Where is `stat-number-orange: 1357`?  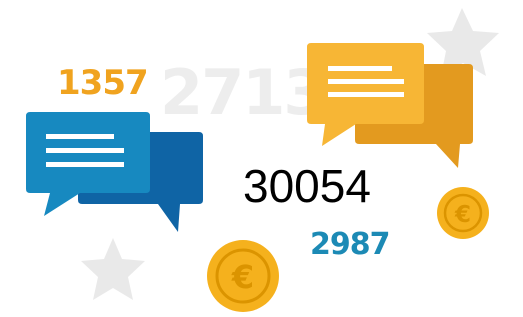
stat-number-orange: 1357 is located at coordinates (103, 83).